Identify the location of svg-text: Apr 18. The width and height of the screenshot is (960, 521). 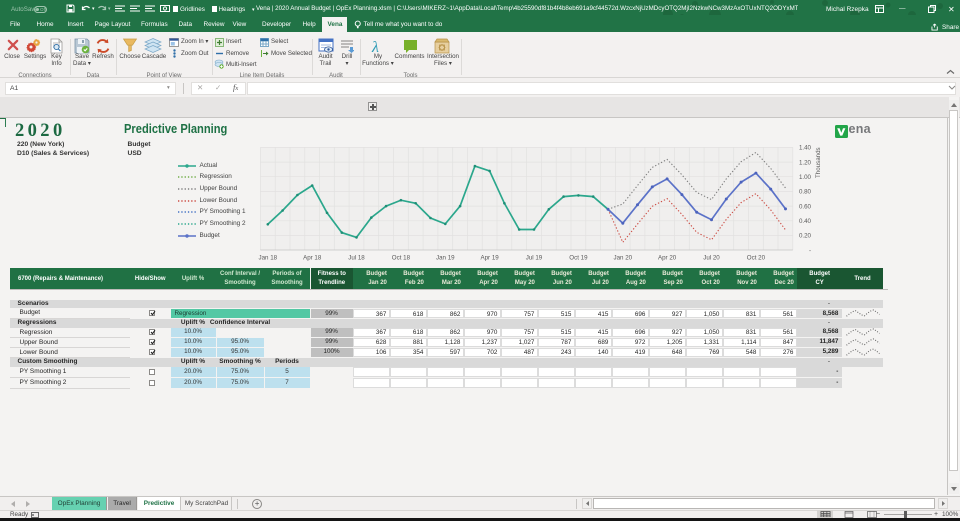
(312, 258).